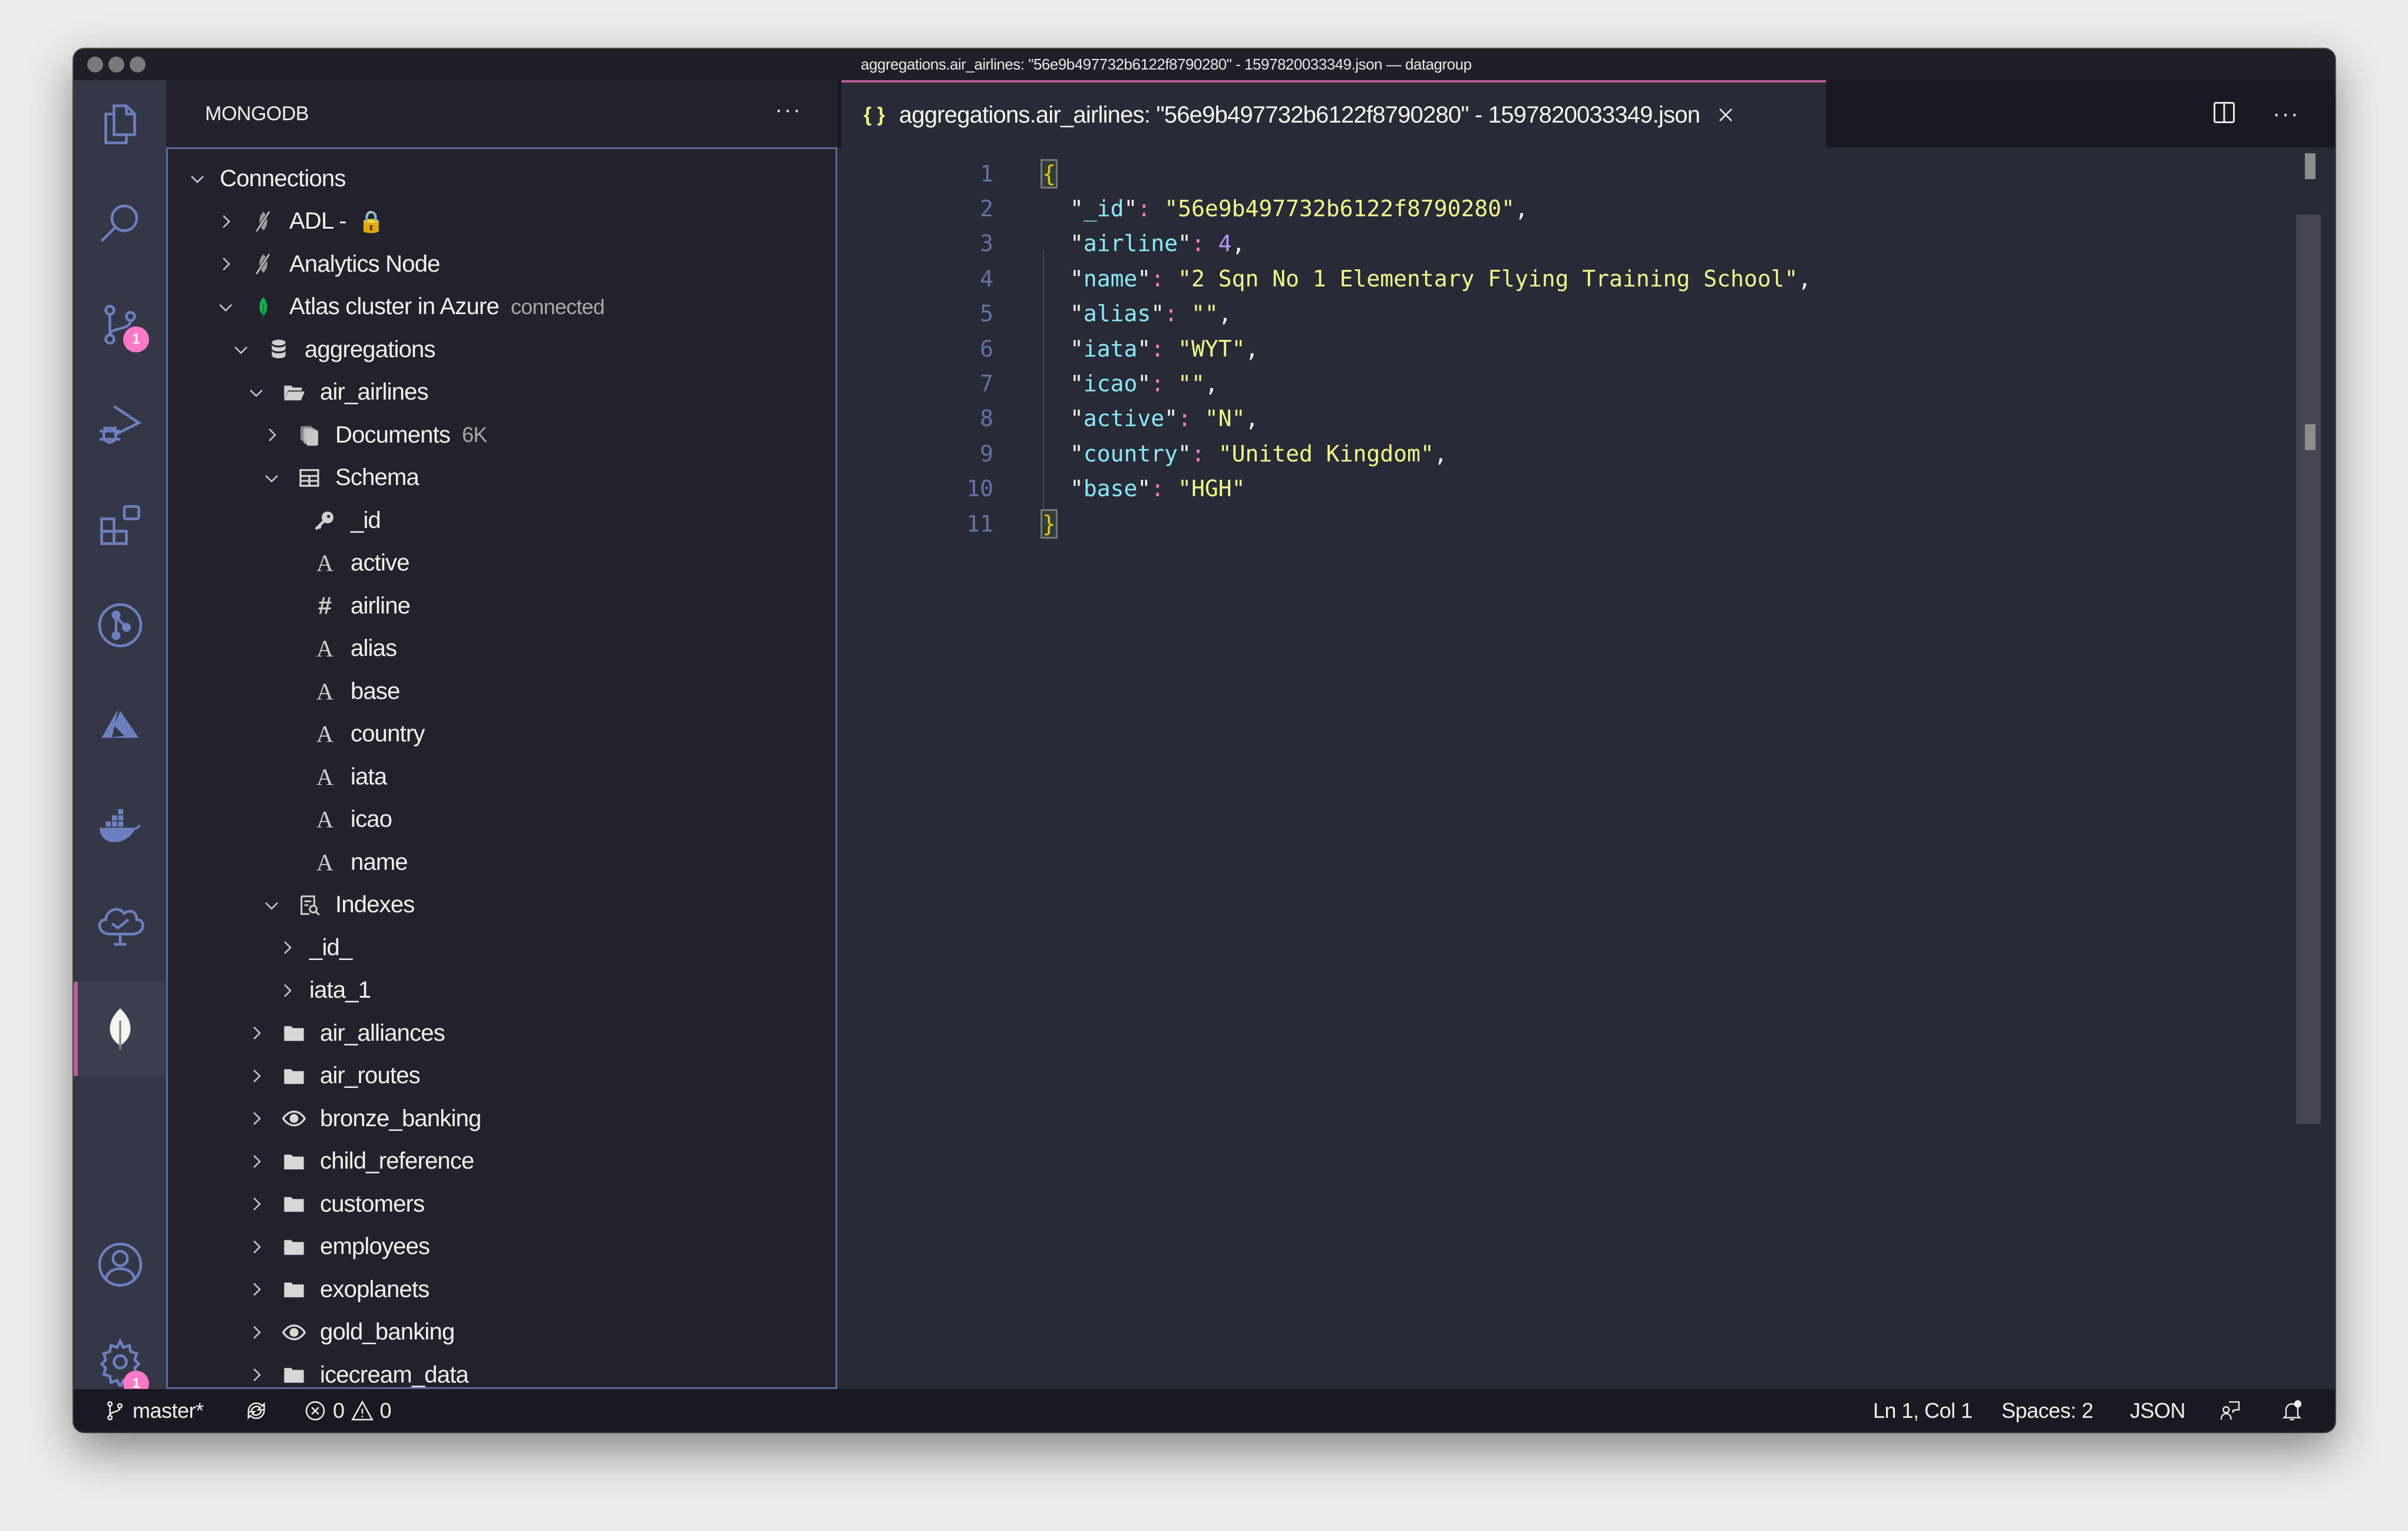  Describe the element at coordinates (501, 520) in the screenshot. I see `schema-field: _id` at that location.